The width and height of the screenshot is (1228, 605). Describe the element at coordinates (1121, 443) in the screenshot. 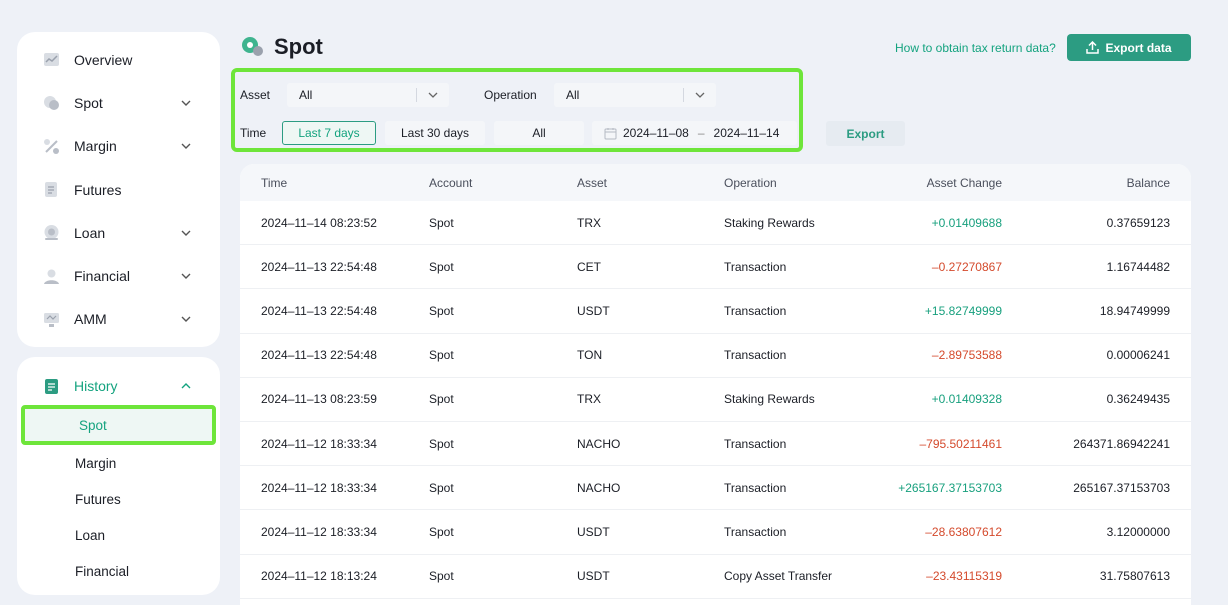

I see `cell-balance: 264371.86942241` at that location.